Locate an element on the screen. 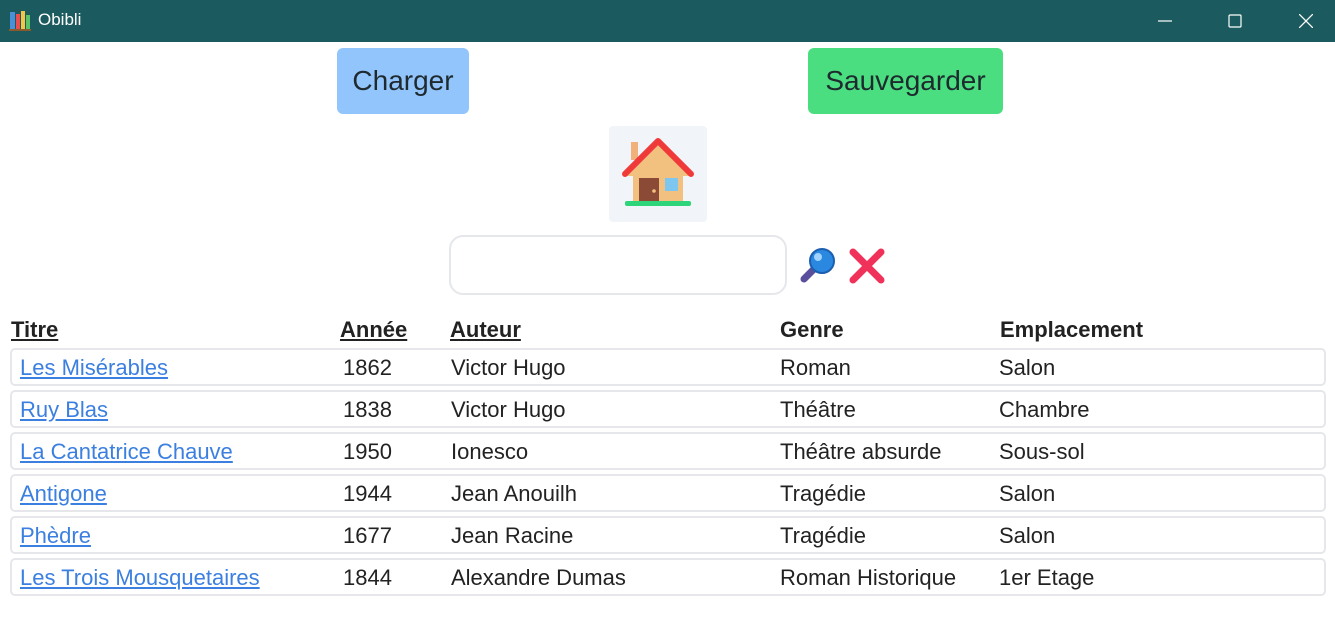  search-input is located at coordinates (618, 265).